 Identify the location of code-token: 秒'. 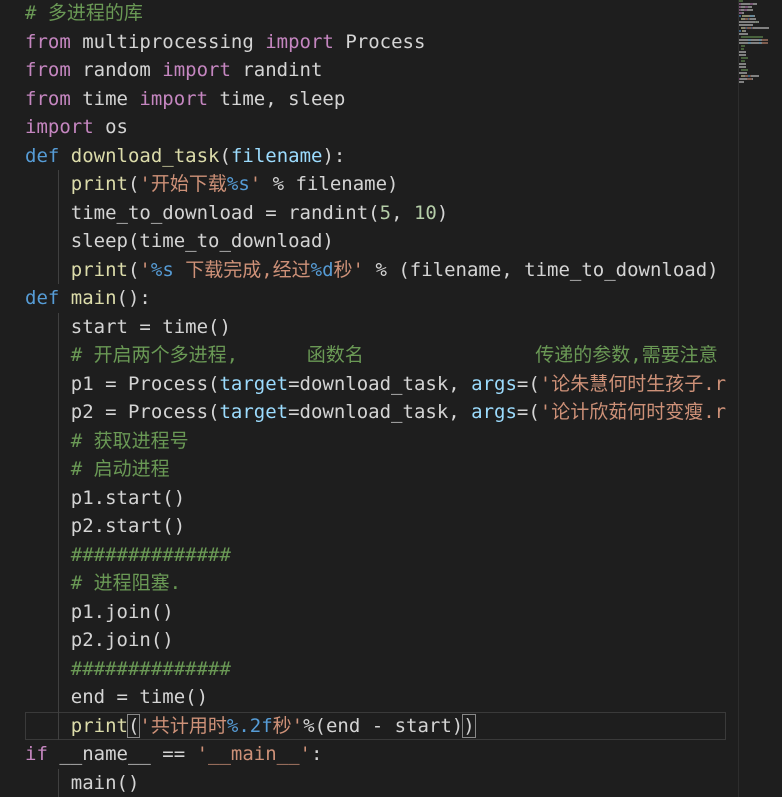
(288, 725).